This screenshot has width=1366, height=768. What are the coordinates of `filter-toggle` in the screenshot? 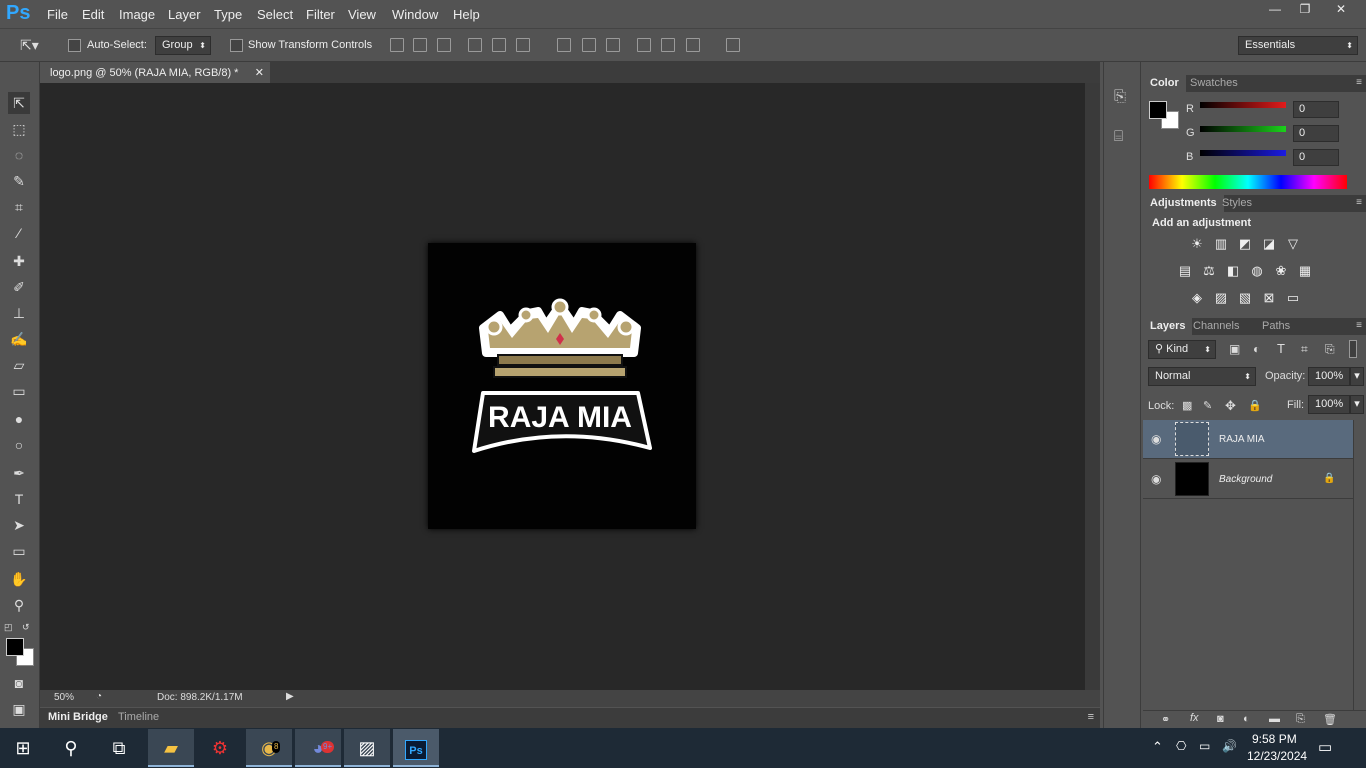 It's located at (1353, 349).